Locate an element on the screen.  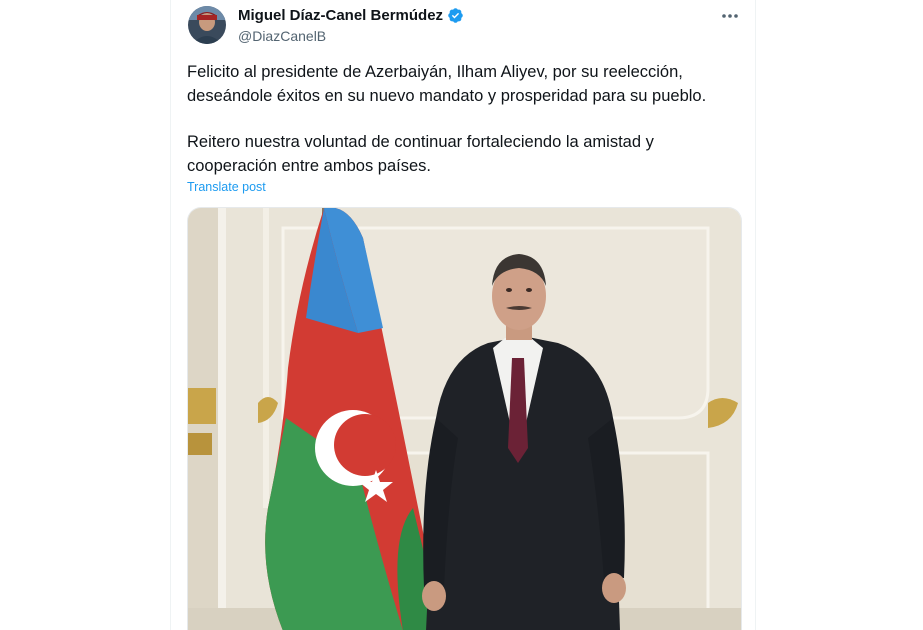
author-avatar is located at coordinates (207, 25).